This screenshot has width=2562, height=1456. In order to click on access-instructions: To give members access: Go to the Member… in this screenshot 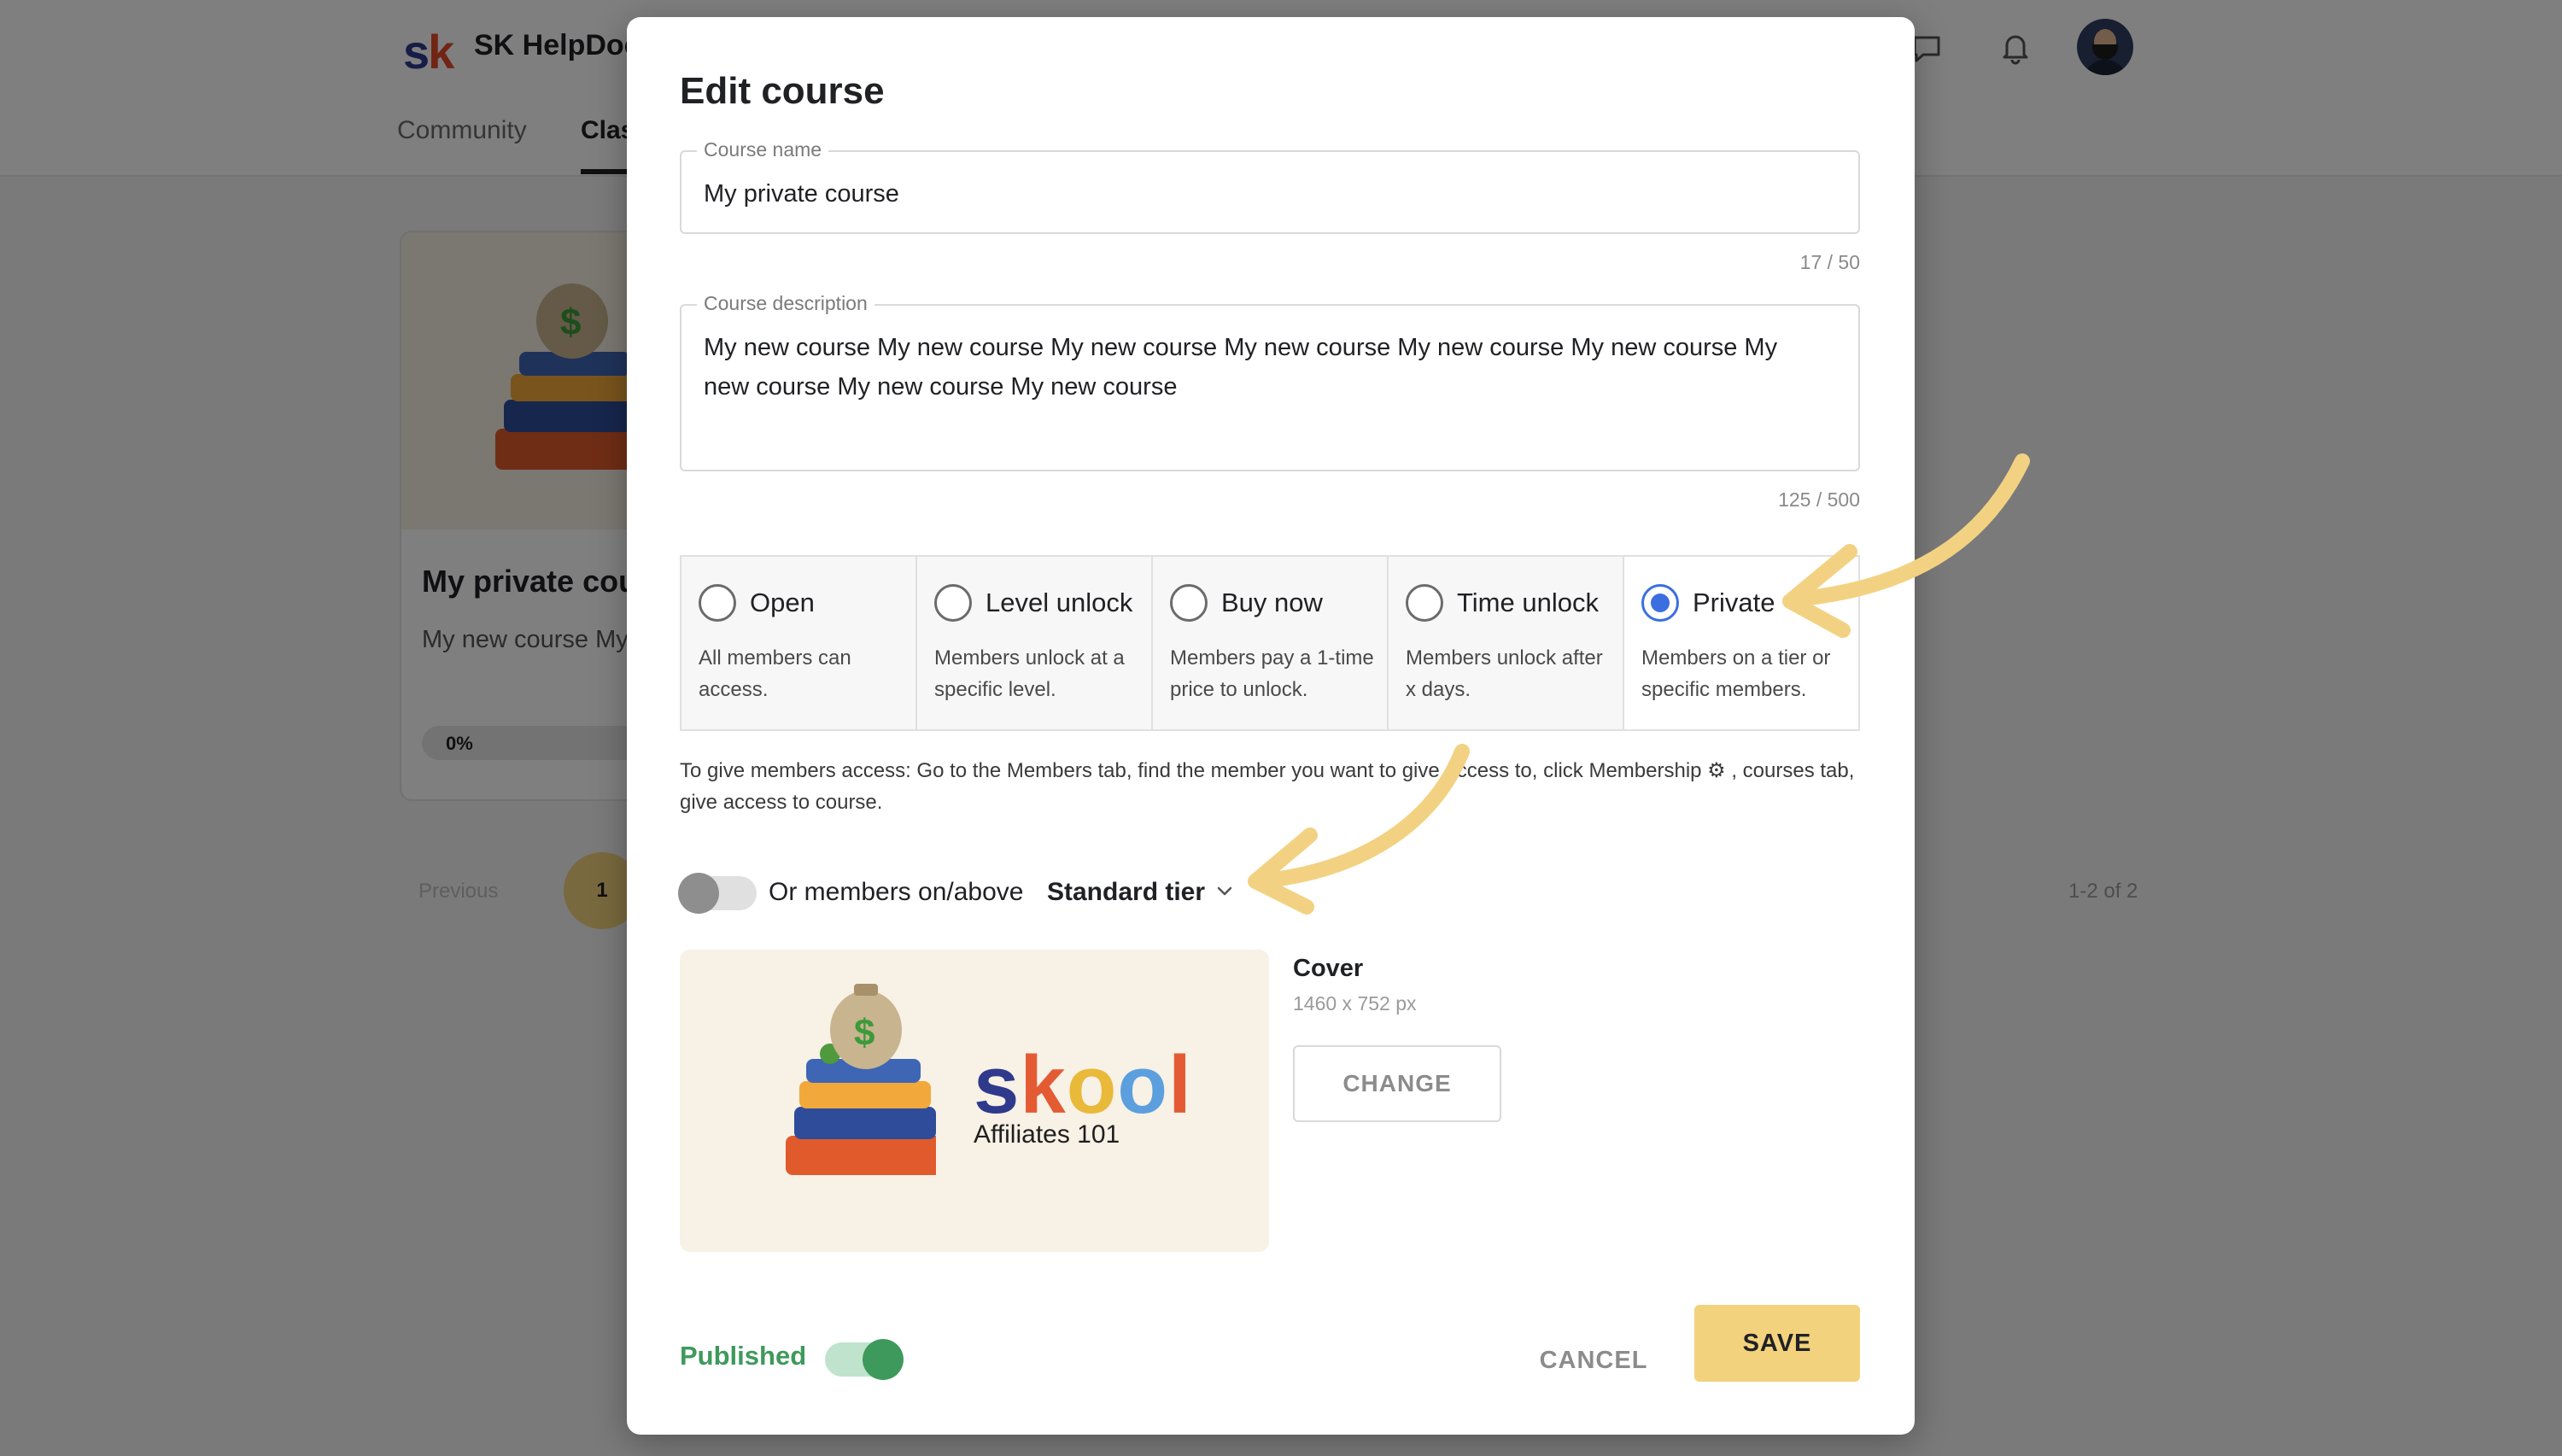, I will do `click(1267, 787)`.